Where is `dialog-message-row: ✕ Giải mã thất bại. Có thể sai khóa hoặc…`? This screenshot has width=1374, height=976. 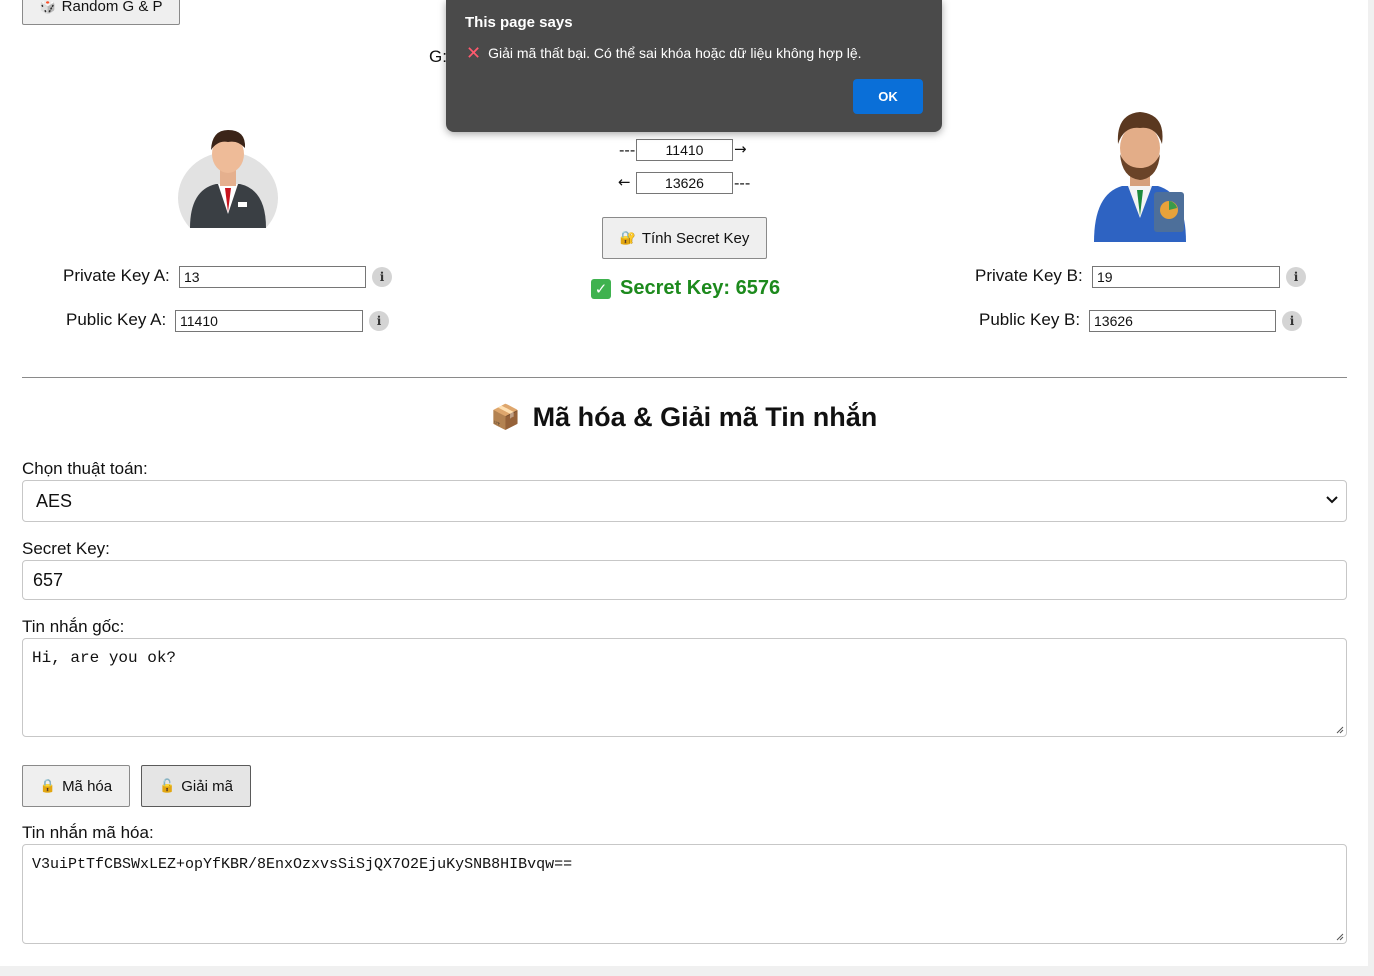 dialog-message-row: ✕ Giải mã thất bại. Có thể sai khóa hoặc… is located at coordinates (664, 53).